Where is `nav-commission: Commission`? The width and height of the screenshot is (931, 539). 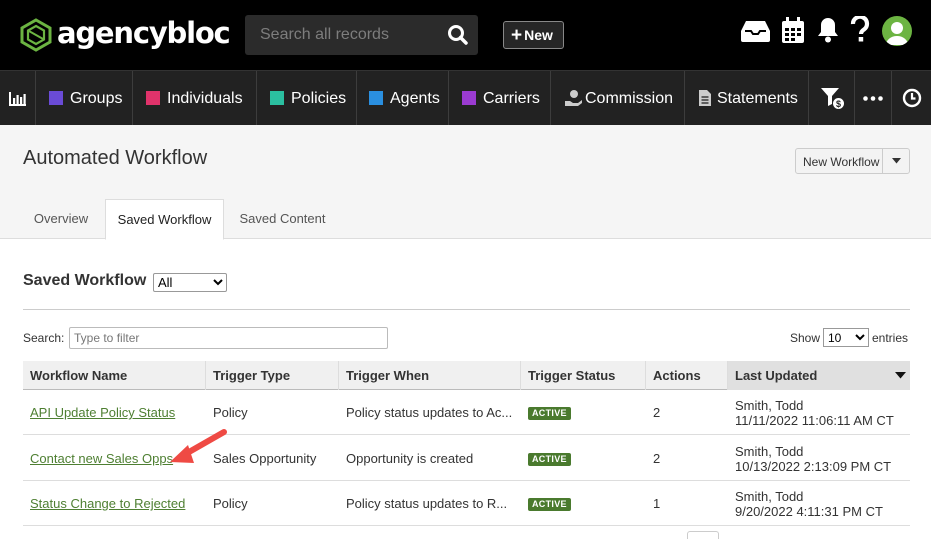
nav-commission: Commission is located at coordinates (618, 98).